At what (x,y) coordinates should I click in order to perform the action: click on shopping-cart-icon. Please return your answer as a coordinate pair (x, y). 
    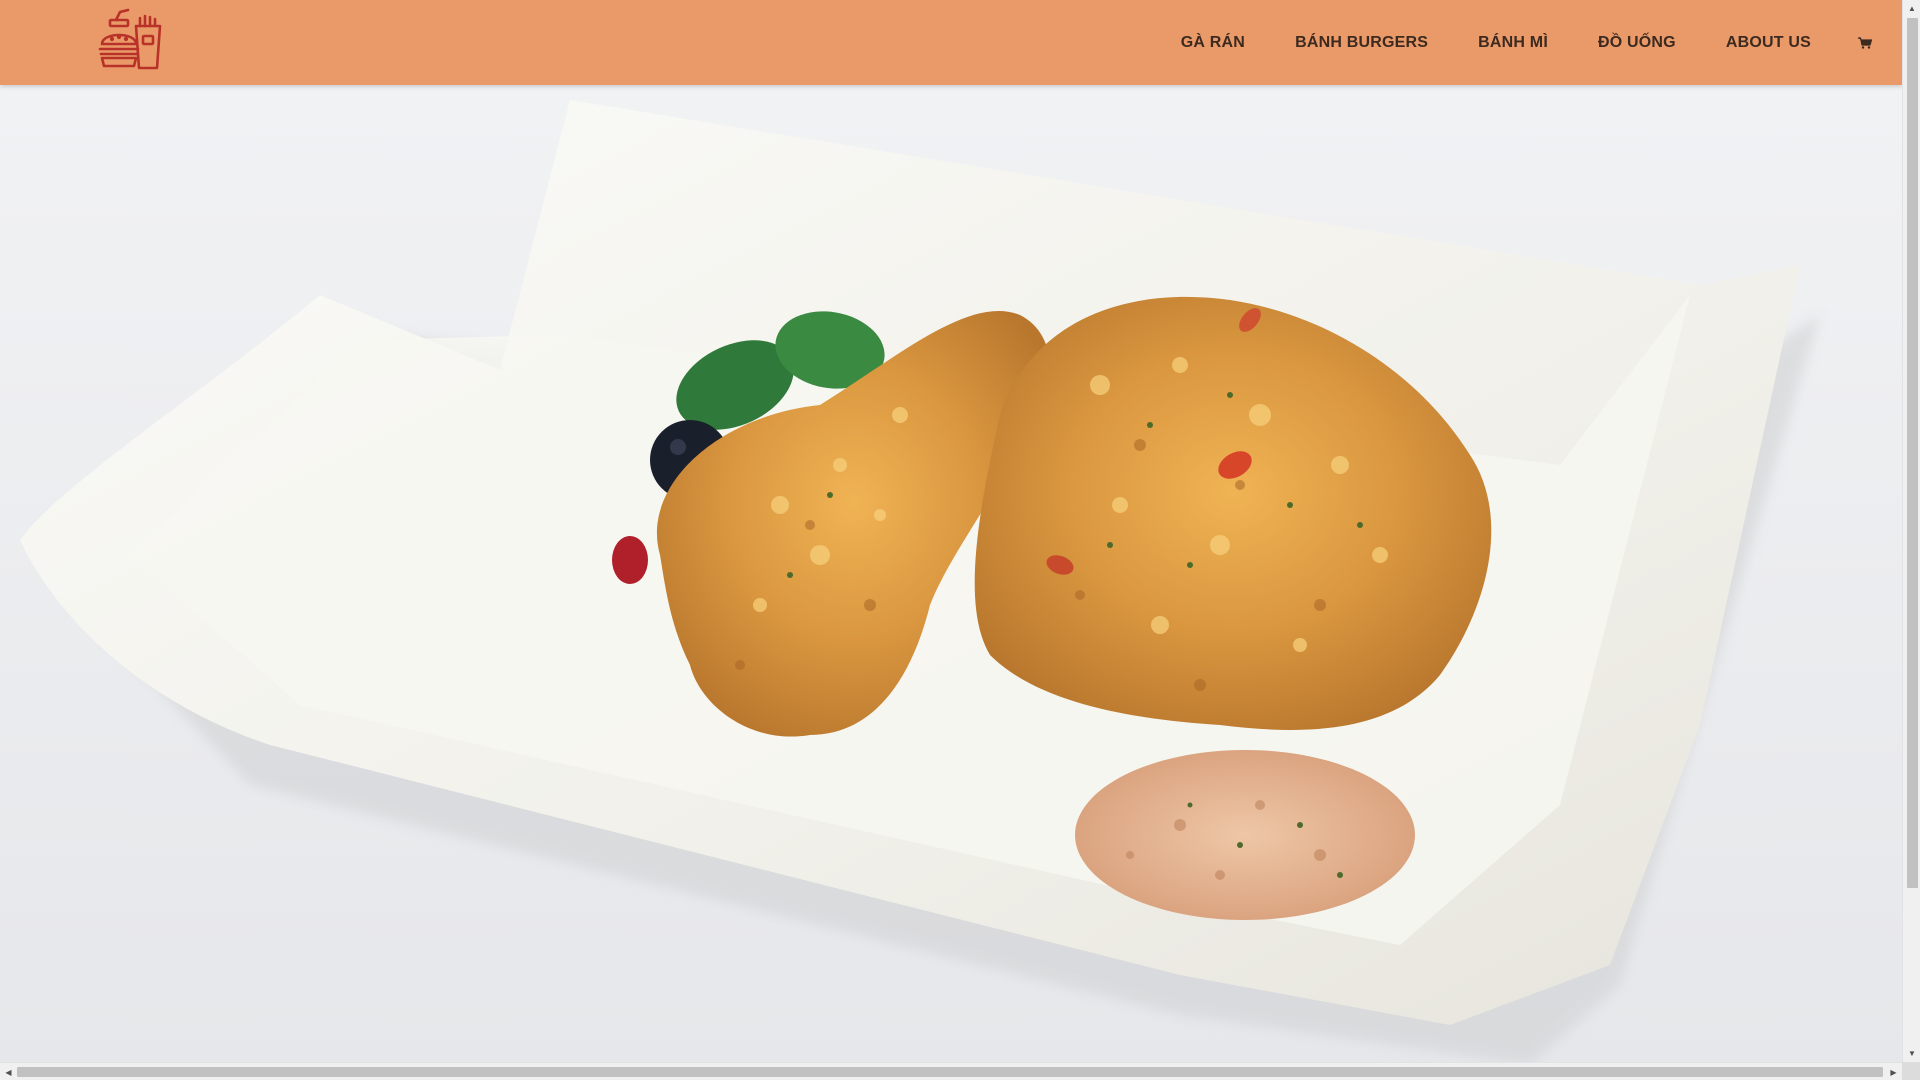
    Looking at the image, I should click on (1869, 42).